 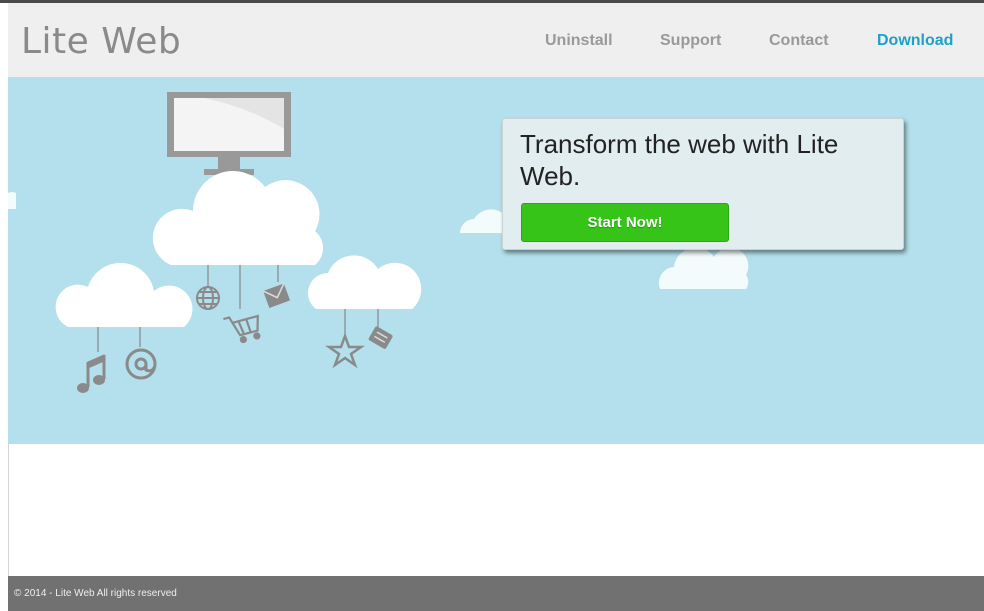 What do you see at coordinates (625, 222) in the screenshot?
I see `start-now-button: Start Now!` at bounding box center [625, 222].